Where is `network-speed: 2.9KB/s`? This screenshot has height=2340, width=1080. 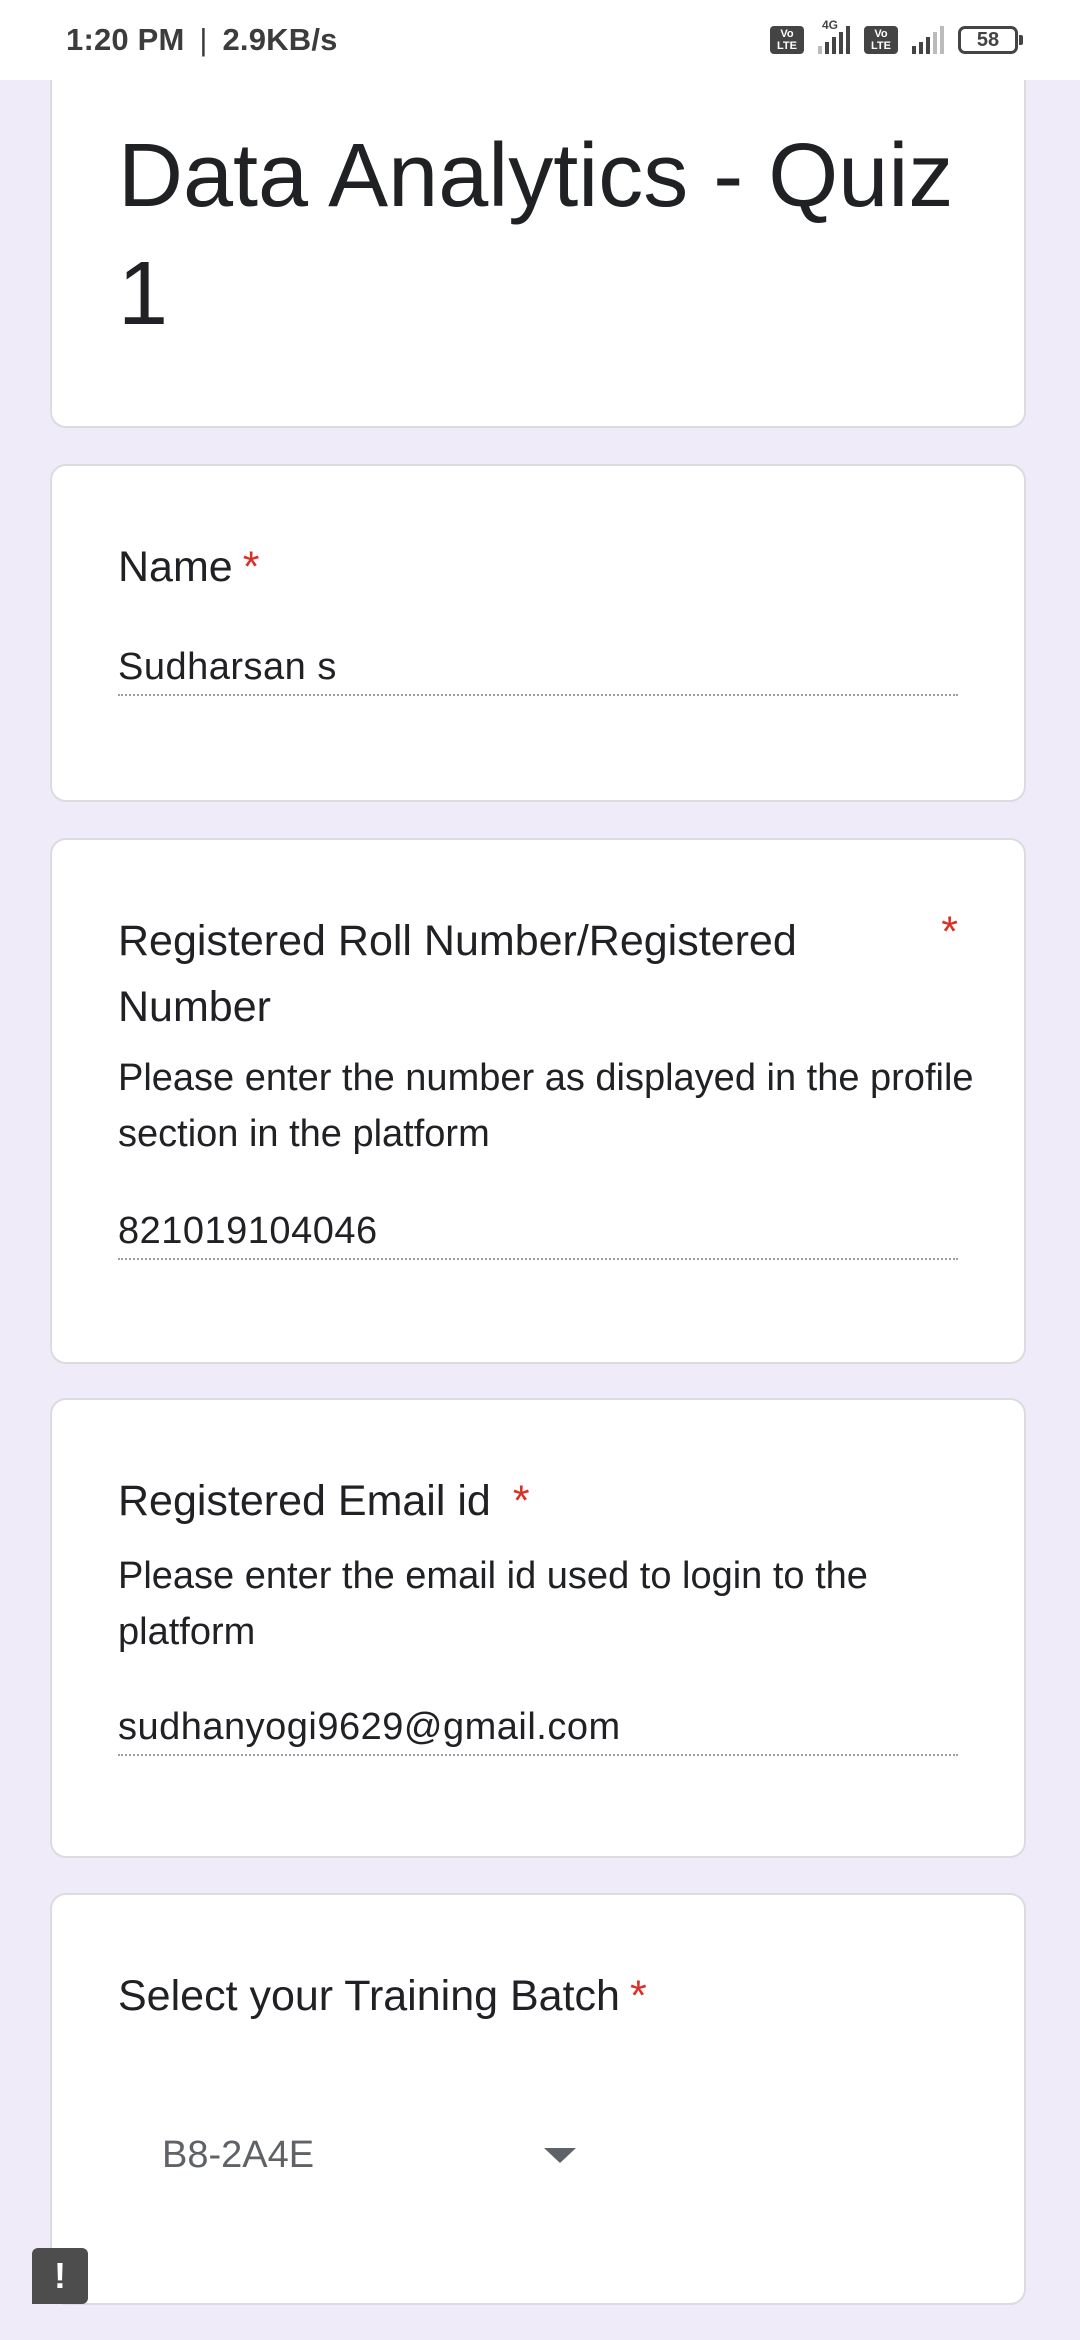
network-speed: 2.9KB/s is located at coordinates (280, 39).